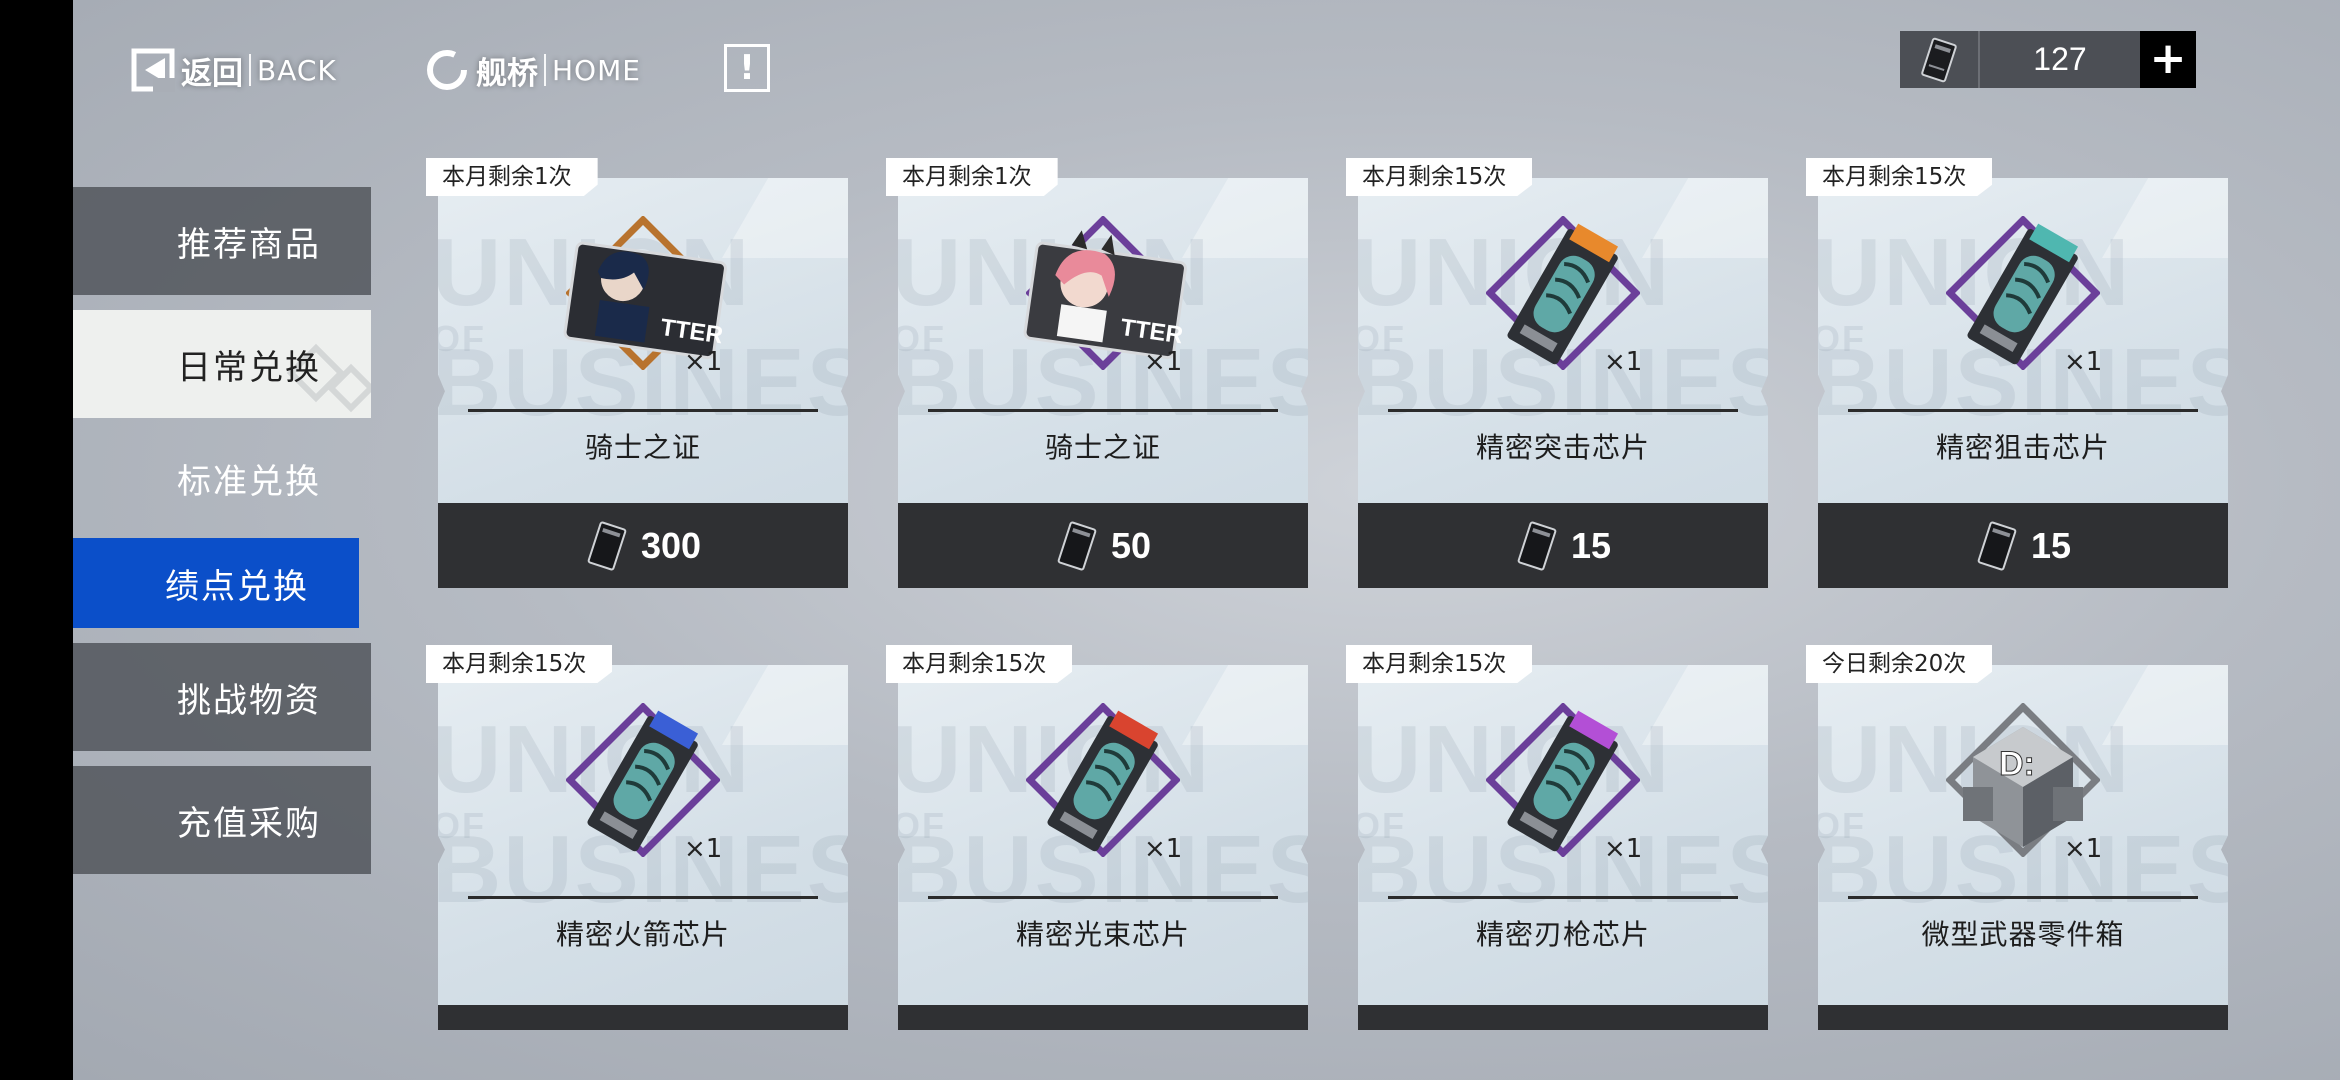 This screenshot has width=2340, height=1080. I want to click on shop-card: UNION OF BUSINESS 本月剩余15次 ×1 精密狙击芯片 15, so click(2017, 373).